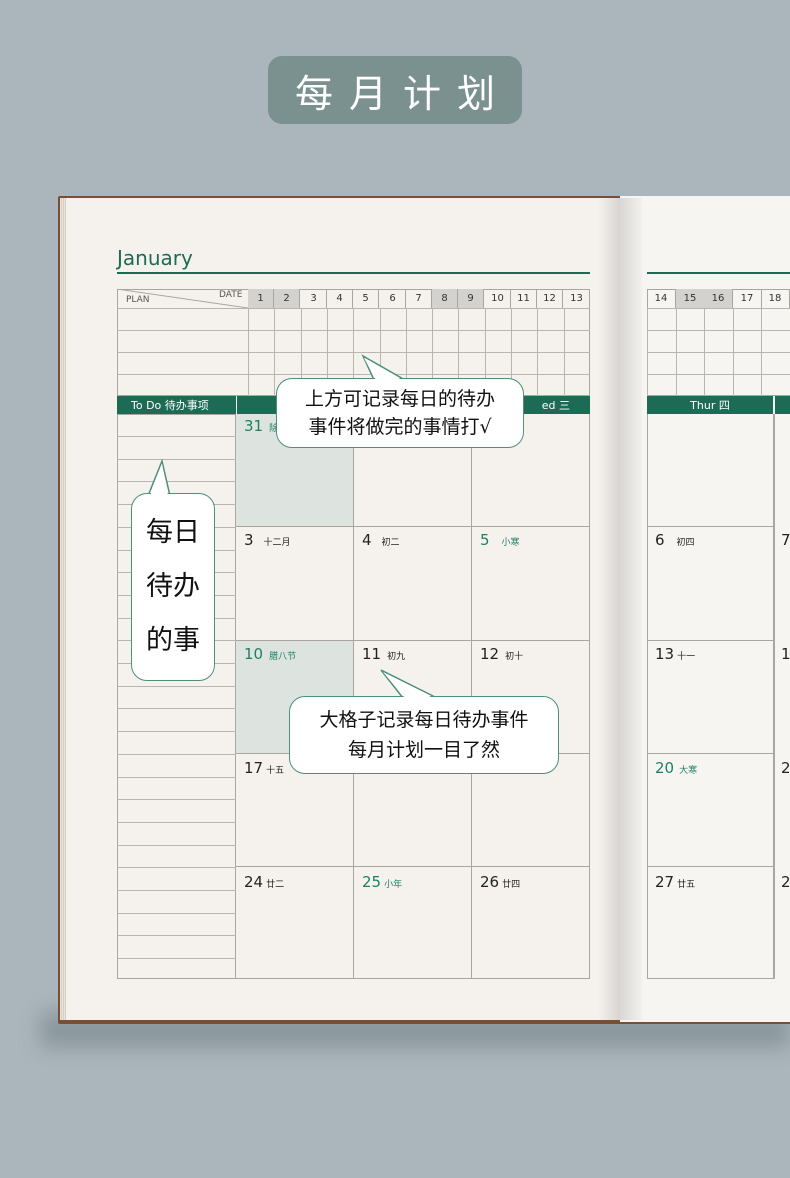 Image resolution: width=790 pixels, height=1178 pixels. What do you see at coordinates (138, 300) in the screenshot?
I see `plan-label: PLAN` at bounding box center [138, 300].